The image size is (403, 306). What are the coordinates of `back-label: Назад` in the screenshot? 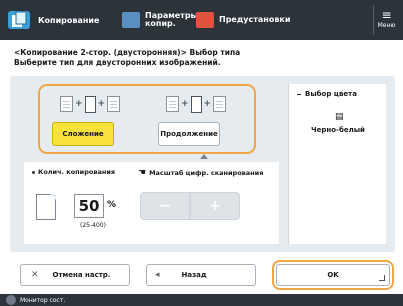 It's located at (194, 275).